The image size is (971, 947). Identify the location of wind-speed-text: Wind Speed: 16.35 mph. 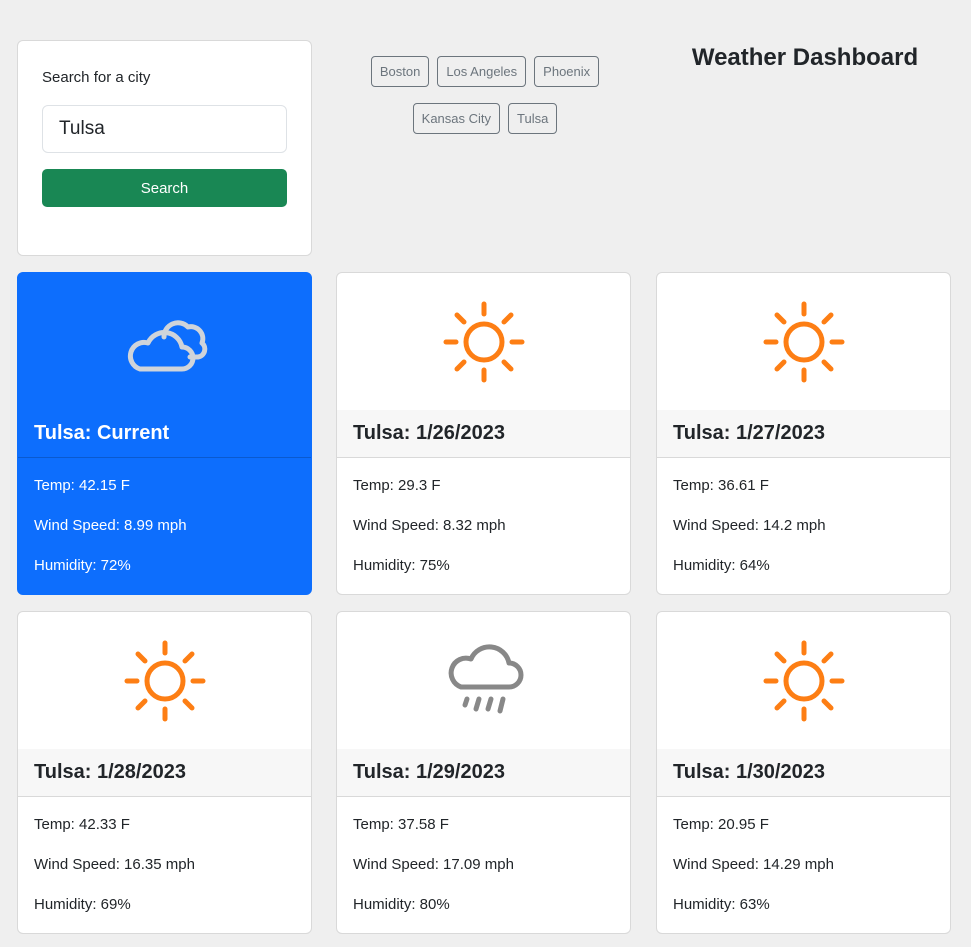
(114, 864).